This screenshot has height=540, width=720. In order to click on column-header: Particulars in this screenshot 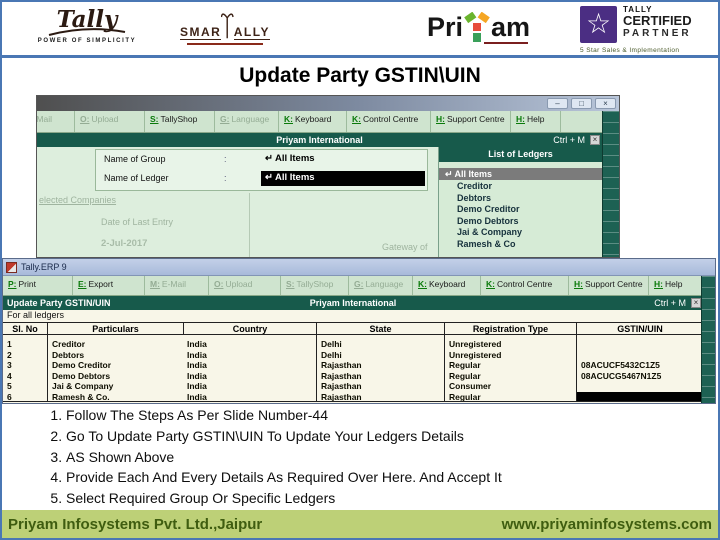, I will do `click(115, 328)`.